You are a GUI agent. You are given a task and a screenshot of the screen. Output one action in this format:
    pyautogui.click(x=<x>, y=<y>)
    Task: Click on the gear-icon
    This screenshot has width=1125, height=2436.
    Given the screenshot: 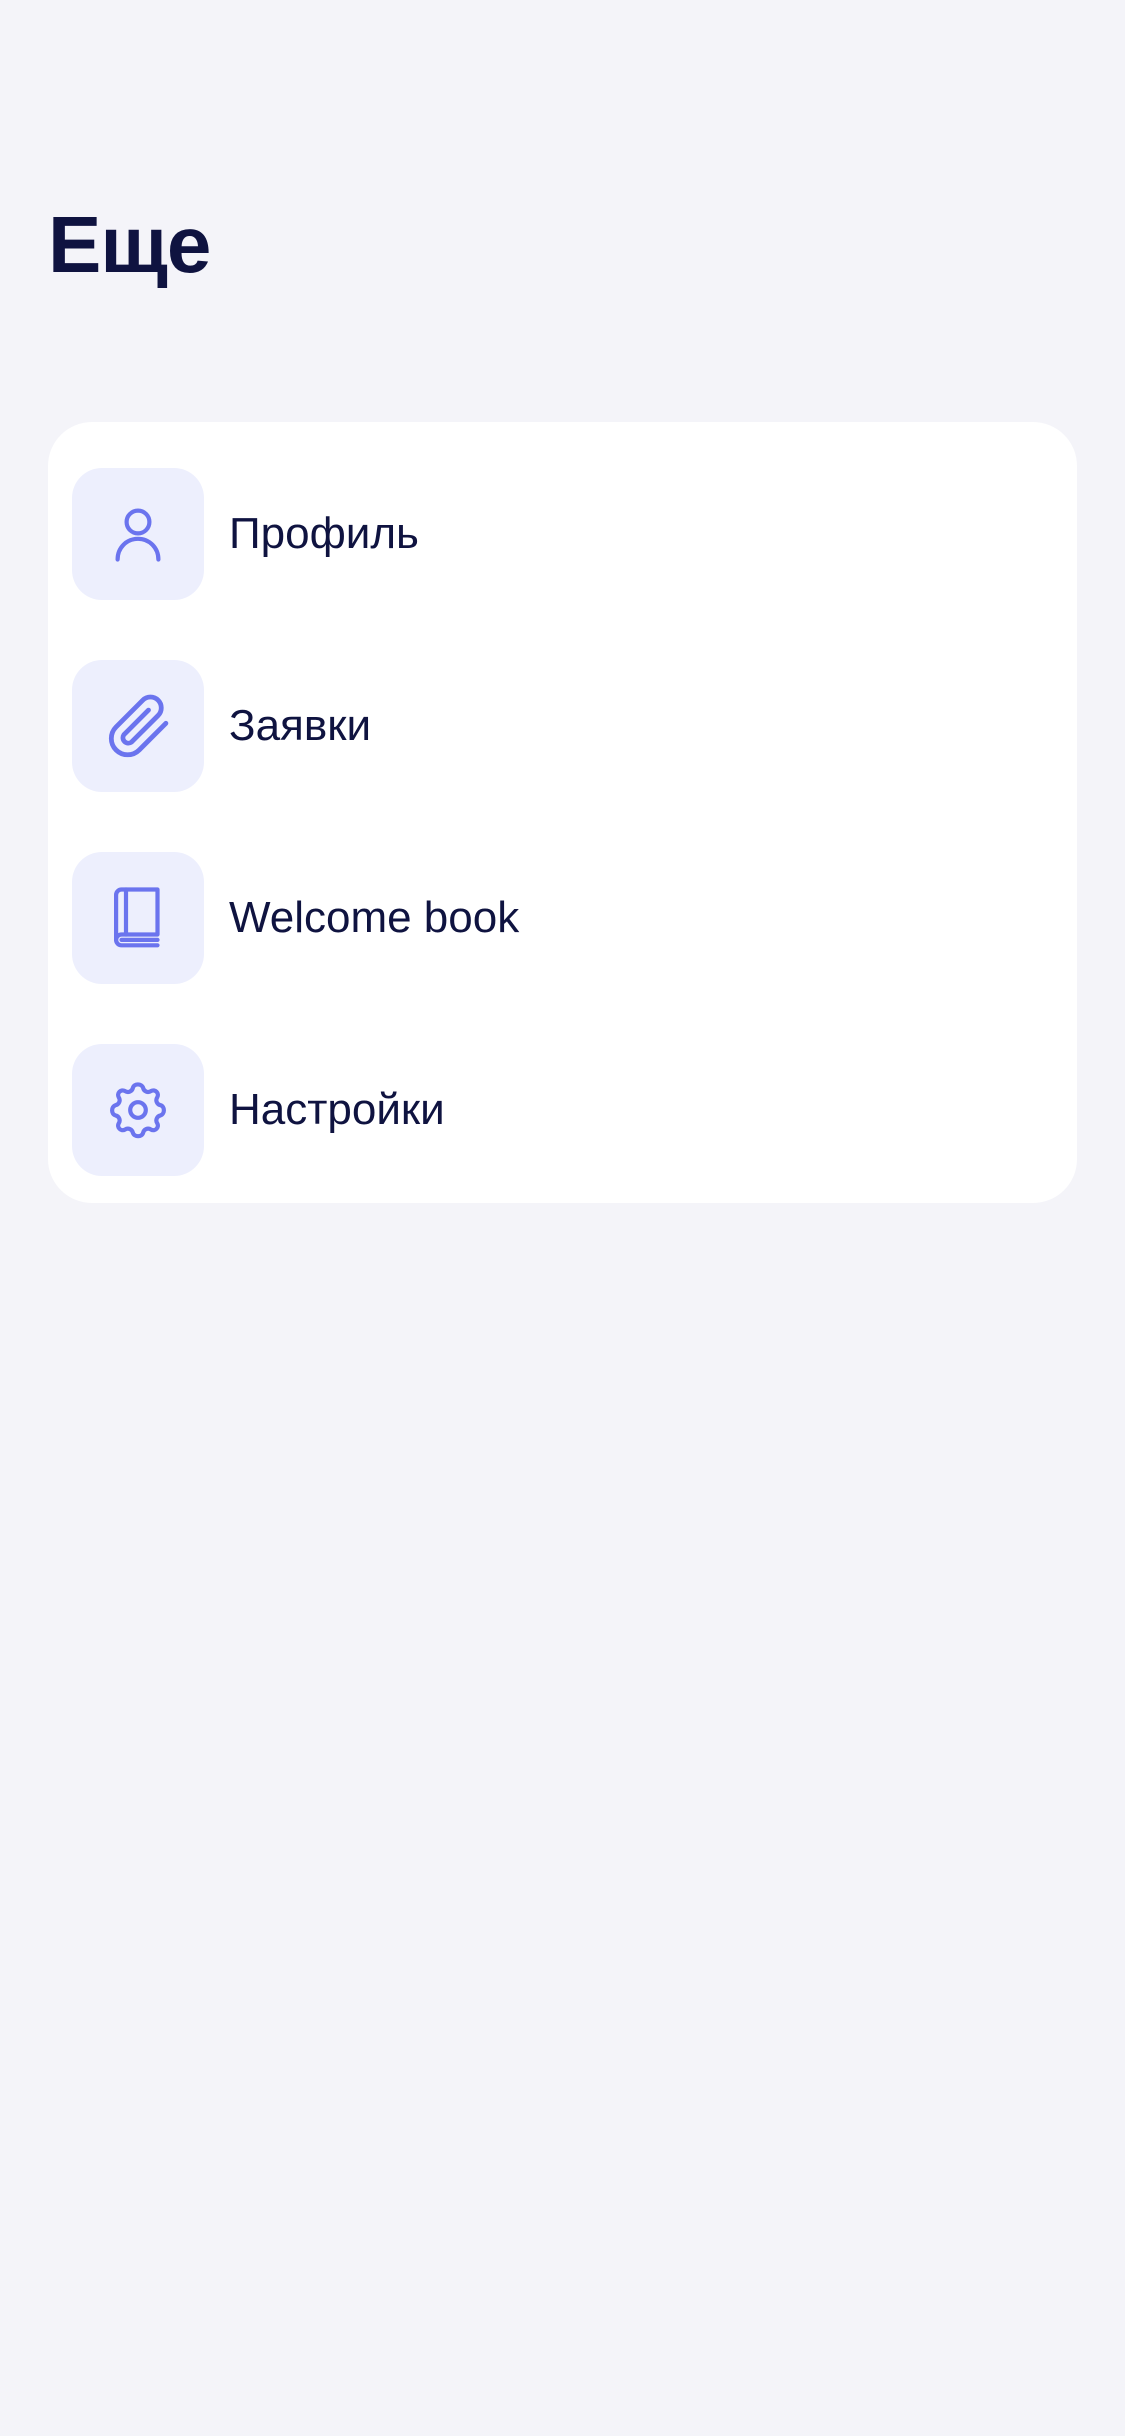 What is the action you would take?
    pyautogui.click(x=138, y=1110)
    